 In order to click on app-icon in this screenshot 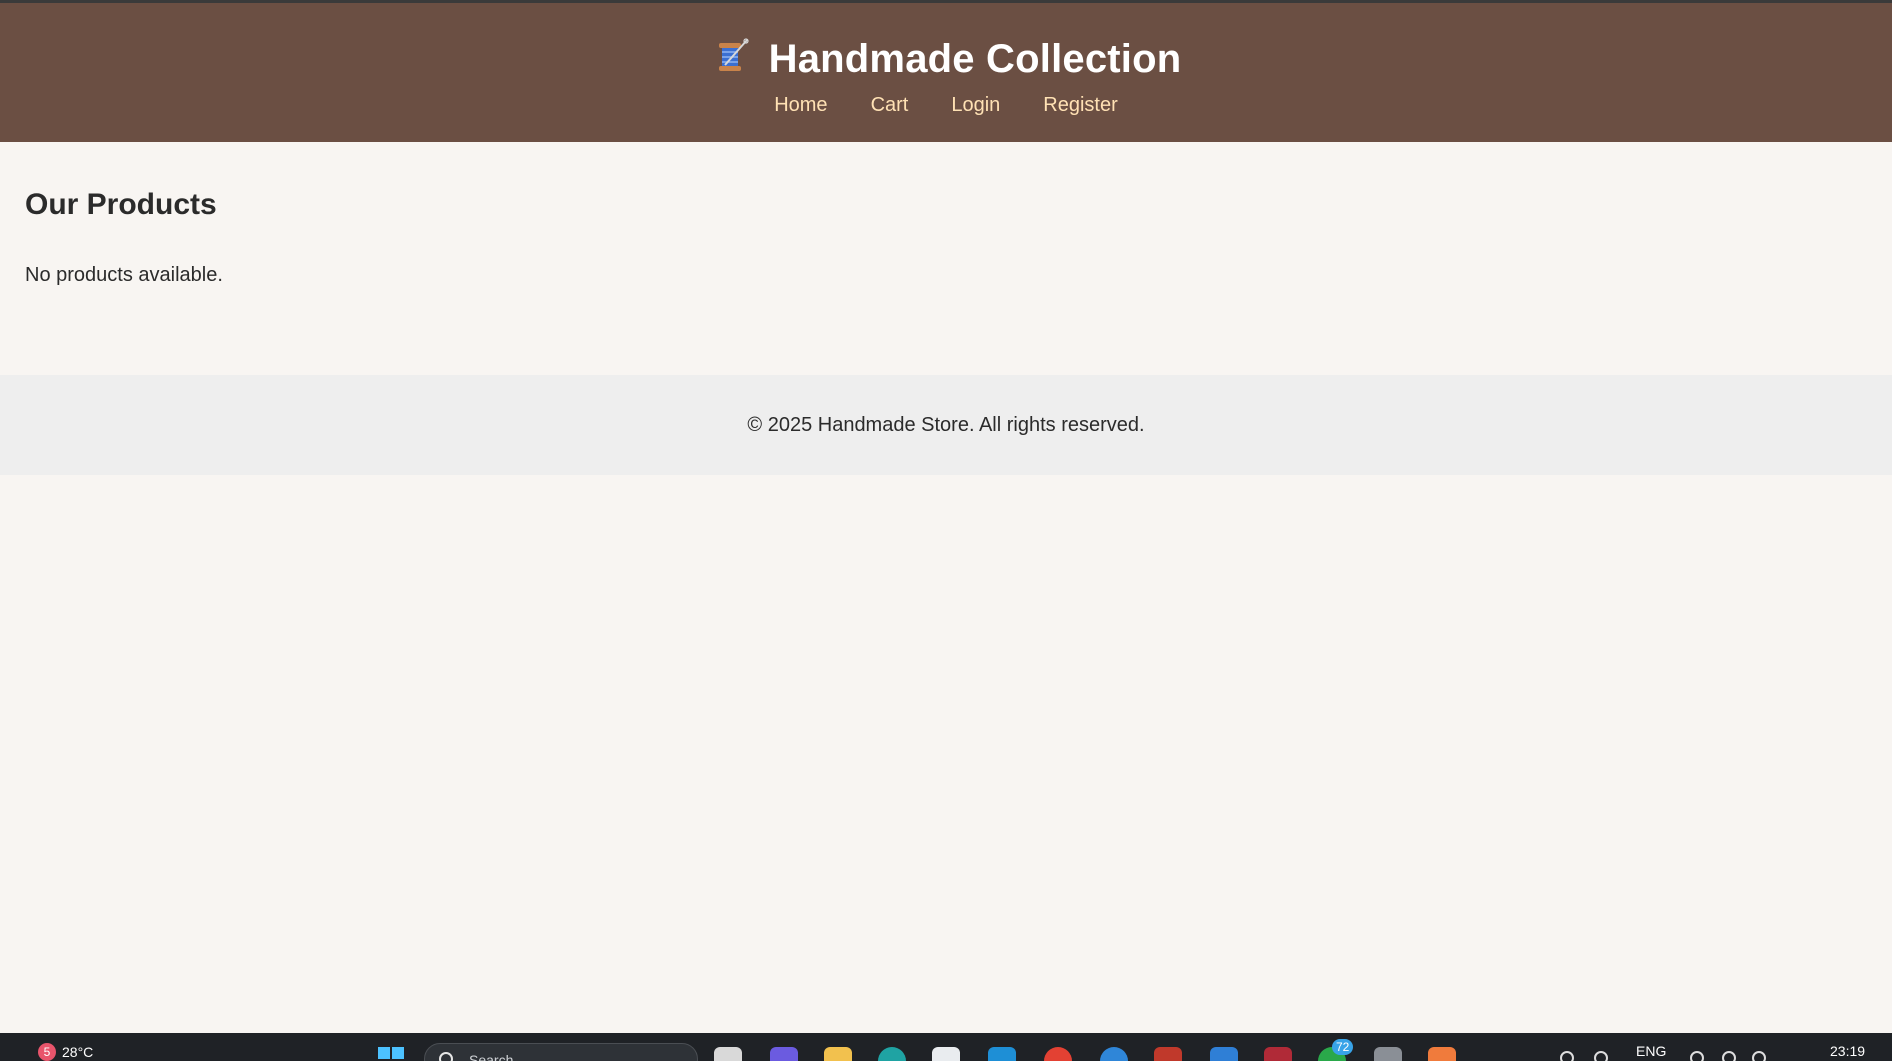, I will do `click(1002, 1054)`.